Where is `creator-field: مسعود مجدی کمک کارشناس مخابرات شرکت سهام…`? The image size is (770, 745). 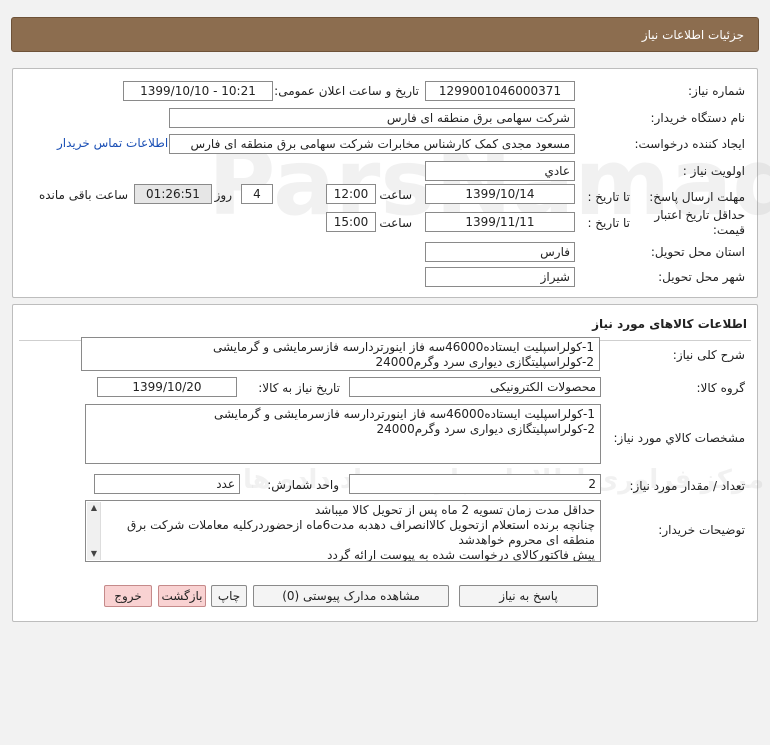 creator-field: مسعود مجدی کمک کارشناس مخابرات شرکت سهام… is located at coordinates (372, 144).